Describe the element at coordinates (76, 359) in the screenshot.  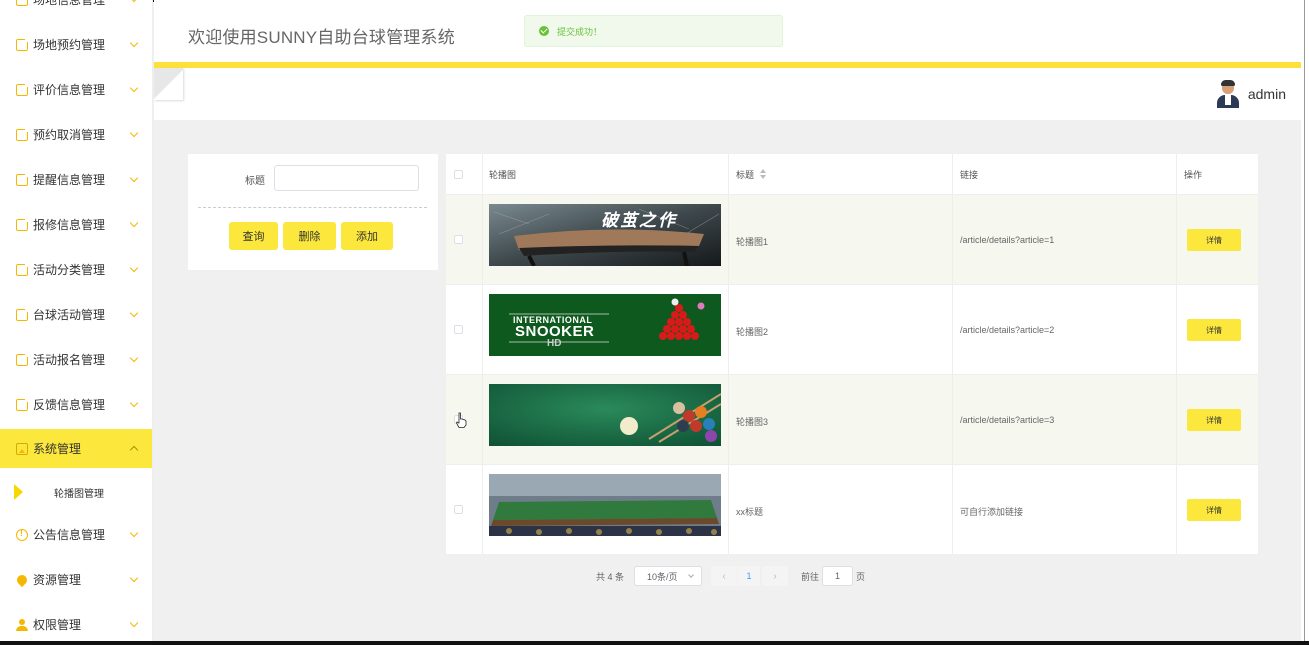
I see `sidebar-item-activity-signup: 活动报名管理` at that location.